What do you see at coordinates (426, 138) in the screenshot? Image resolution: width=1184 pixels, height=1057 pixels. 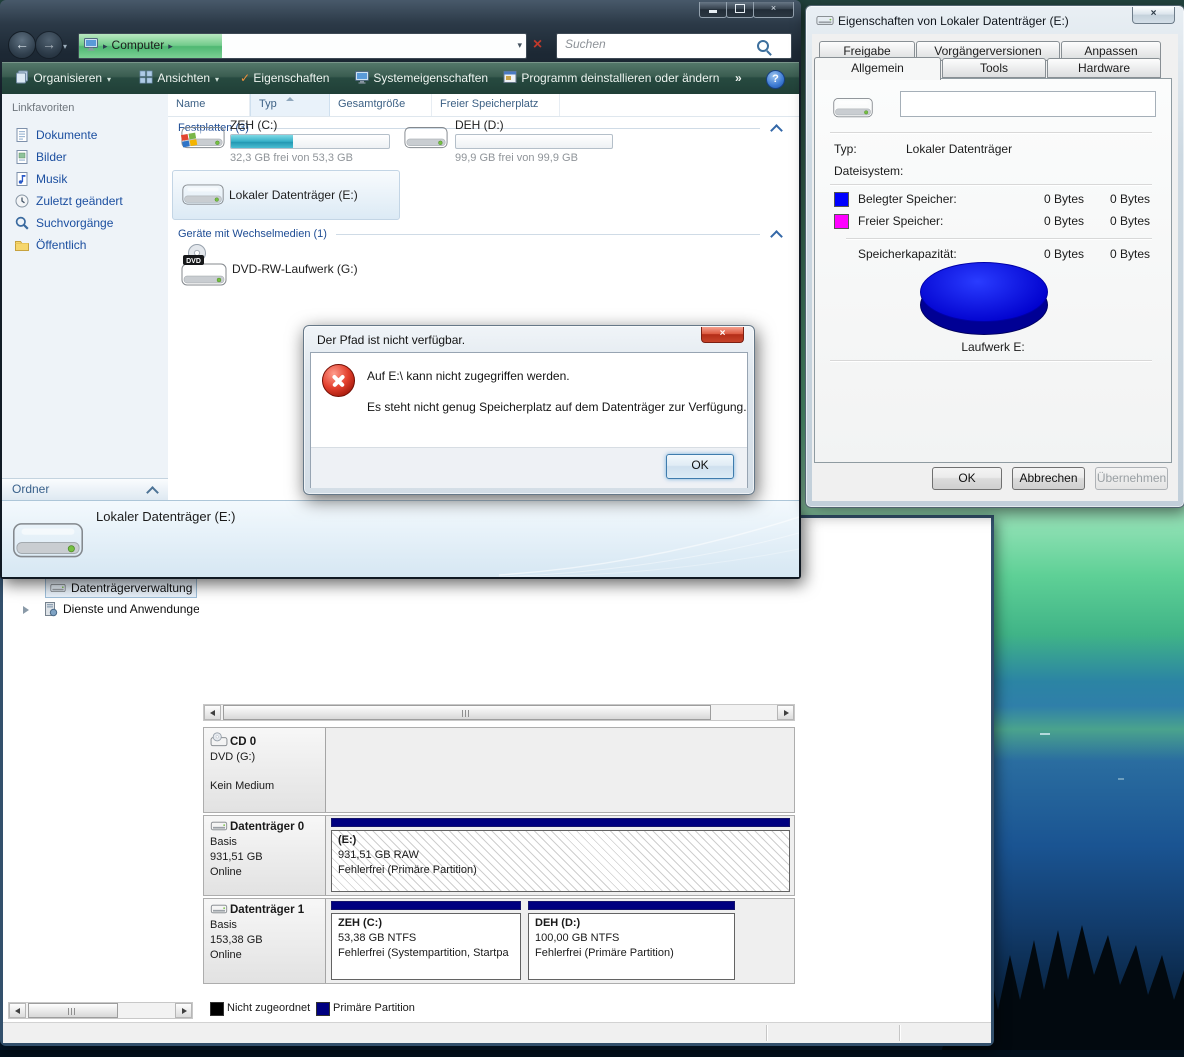 I see `drive-d-icon` at bounding box center [426, 138].